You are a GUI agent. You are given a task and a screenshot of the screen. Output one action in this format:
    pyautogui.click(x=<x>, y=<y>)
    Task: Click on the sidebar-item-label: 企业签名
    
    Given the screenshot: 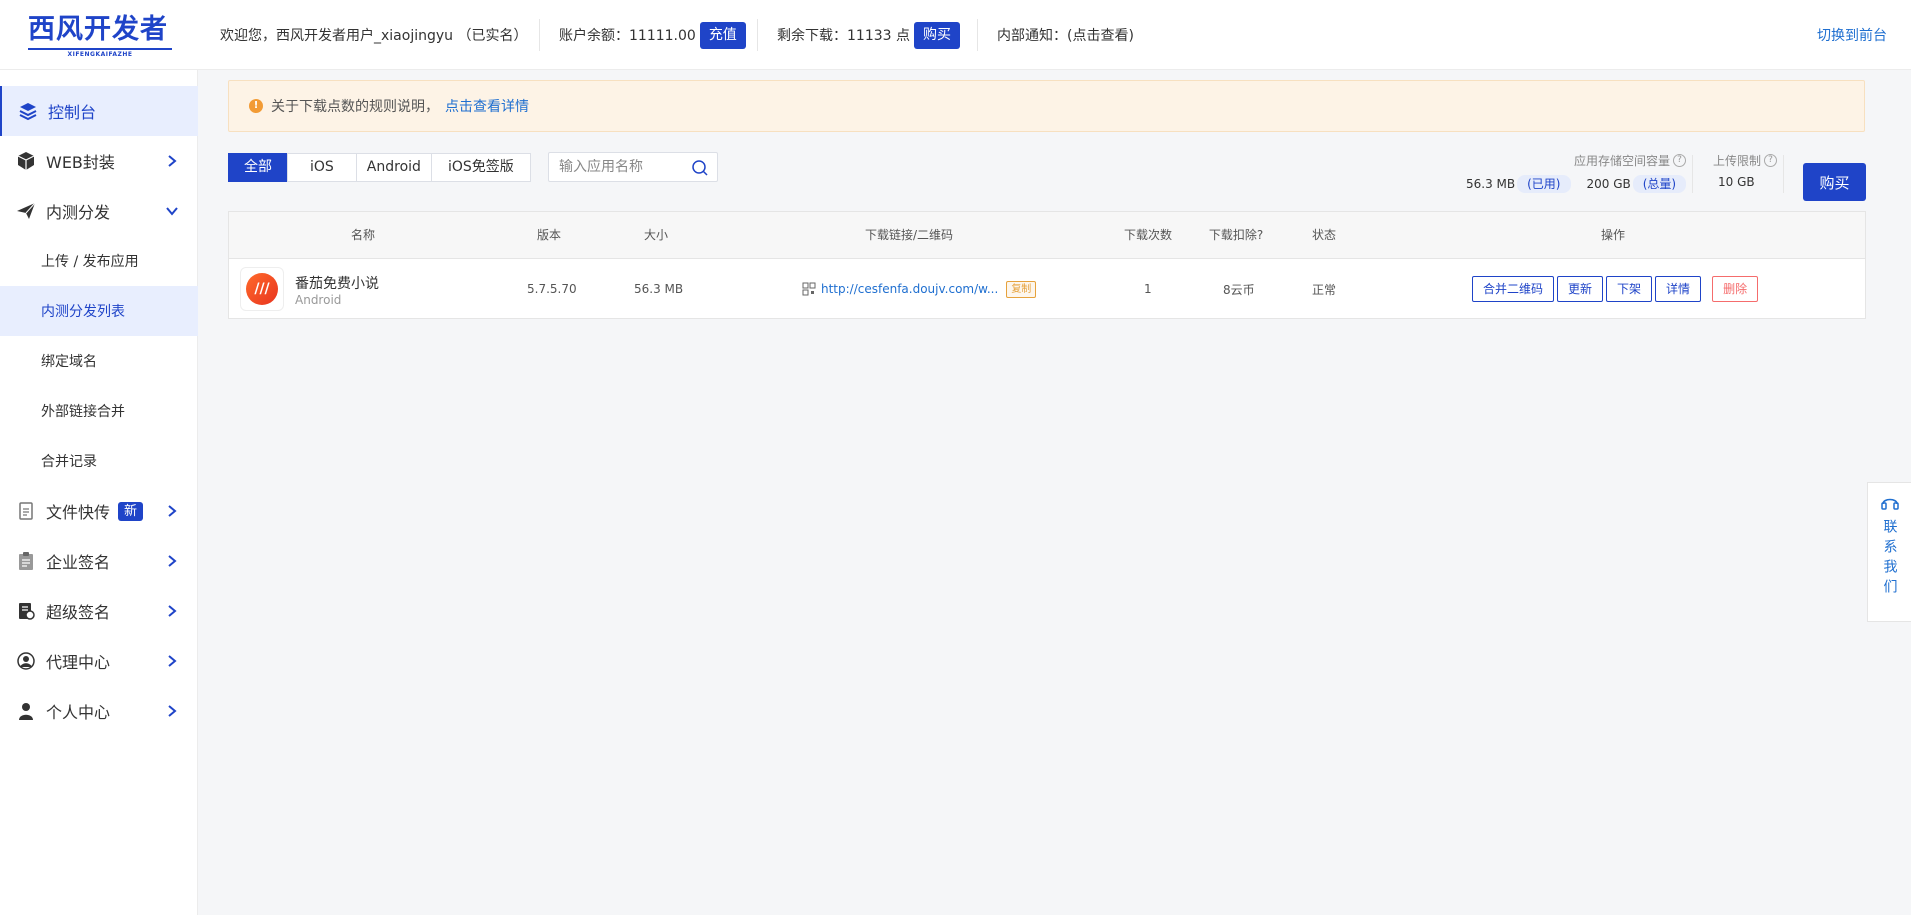 What is the action you would take?
    pyautogui.click(x=78, y=562)
    